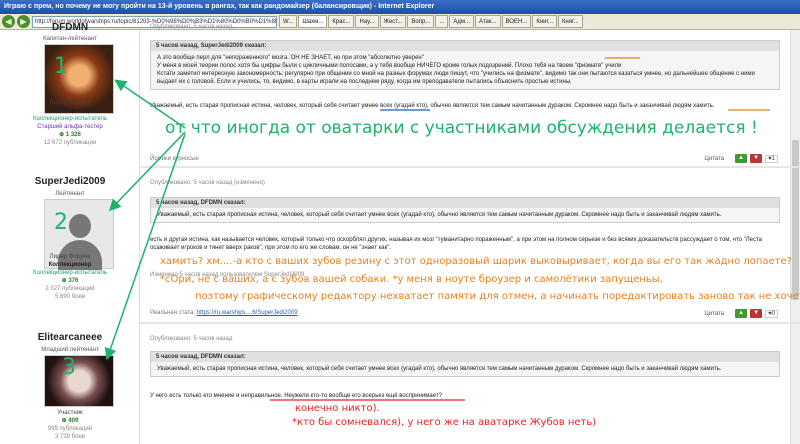  I want to click on author-rating: ⊕ 1 326, so click(70, 135).